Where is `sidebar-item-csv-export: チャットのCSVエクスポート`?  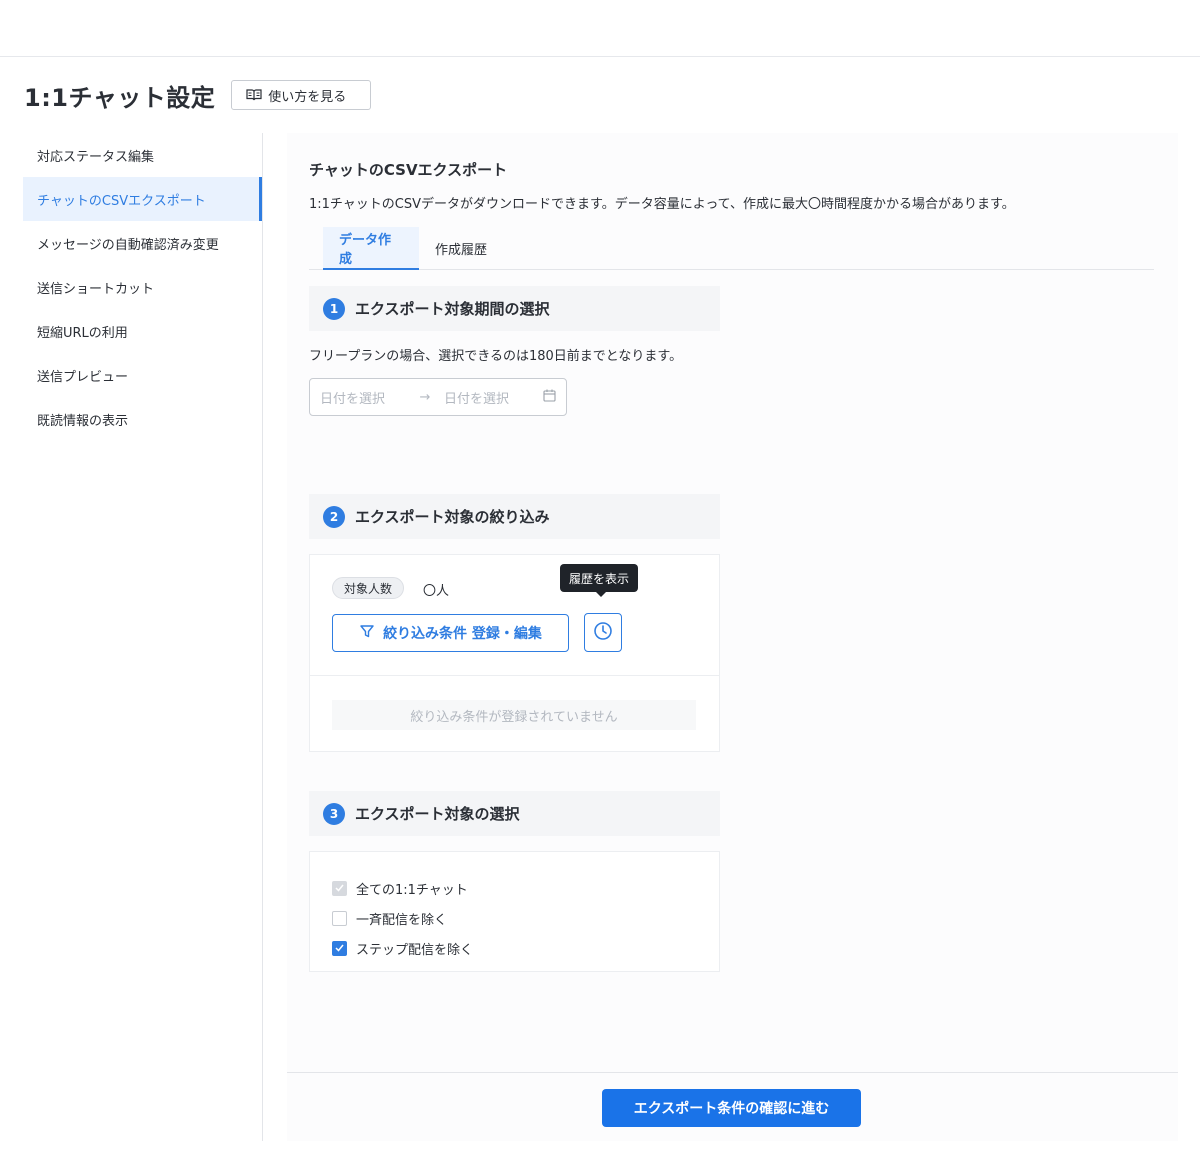 sidebar-item-csv-export: チャットのCSVエクスポート is located at coordinates (142, 199).